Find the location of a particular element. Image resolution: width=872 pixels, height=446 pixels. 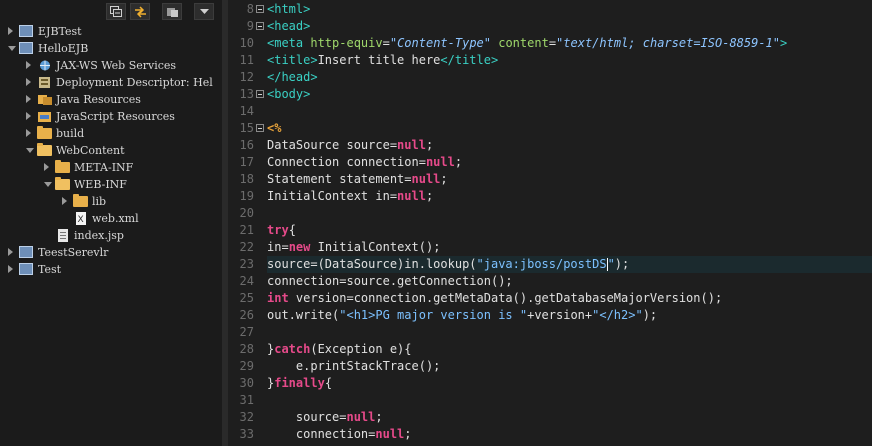

tree-item: WebContent is located at coordinates (111, 150).